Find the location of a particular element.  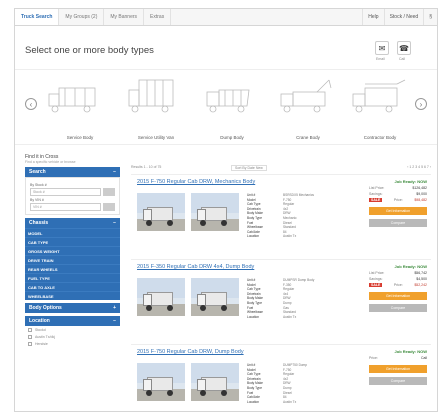

stock-need-button: Stock / Need is located at coordinates (403, 17).